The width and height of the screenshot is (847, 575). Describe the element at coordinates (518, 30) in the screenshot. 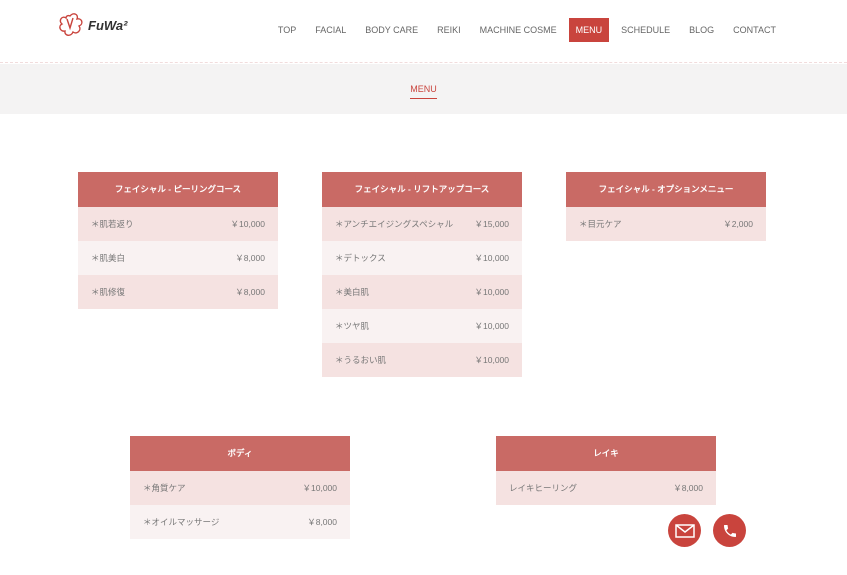

I see `nav-item-machine-cosme: MACHINE COSME` at that location.